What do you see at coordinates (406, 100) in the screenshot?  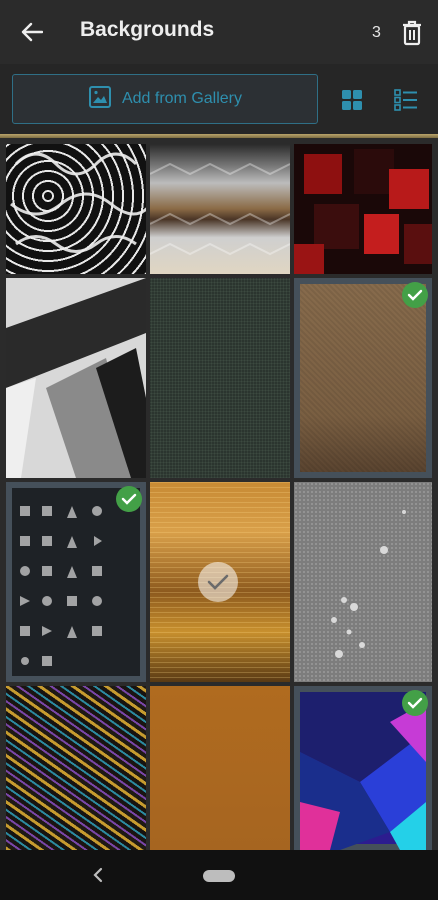 I see `list-view-icon` at bounding box center [406, 100].